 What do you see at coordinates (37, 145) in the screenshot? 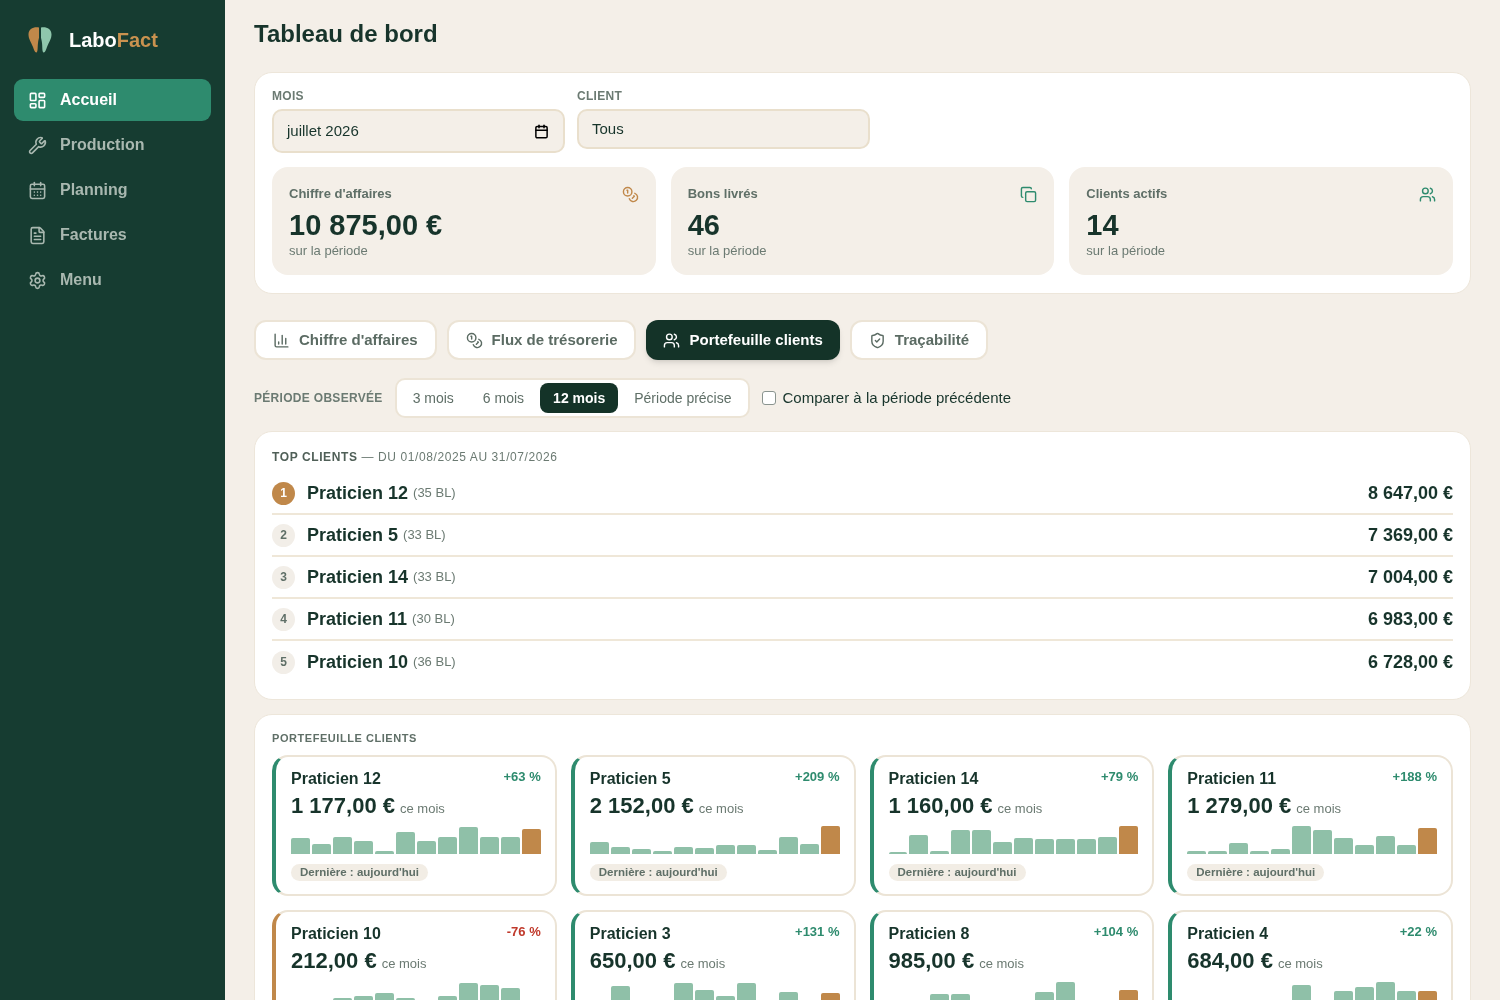
I see `wrench-icon` at bounding box center [37, 145].